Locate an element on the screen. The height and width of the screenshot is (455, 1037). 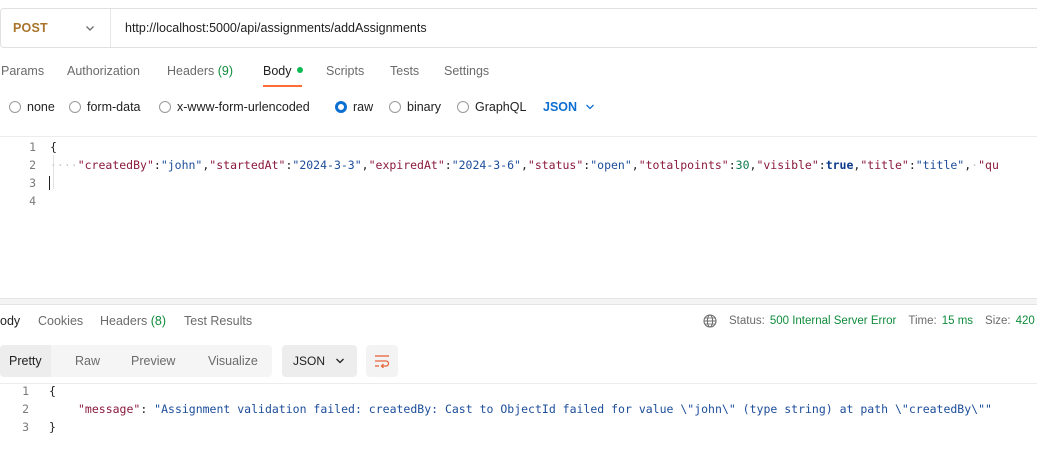
response-line-1: { is located at coordinates (52, 391).